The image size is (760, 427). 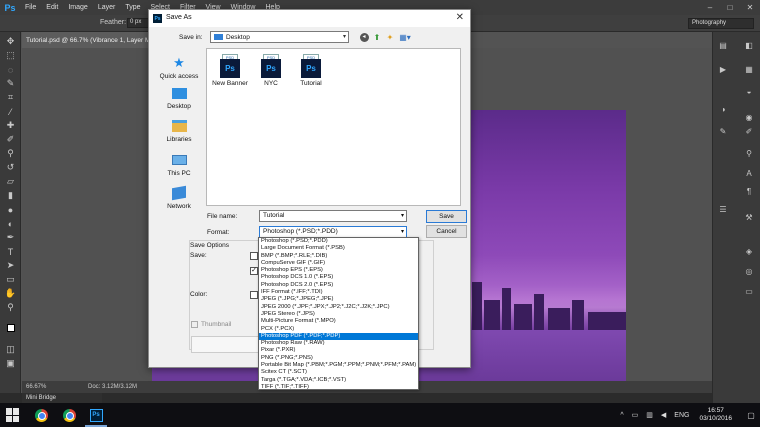 I want to click on zoom-readout: 66.67%, so click(x=36, y=387).